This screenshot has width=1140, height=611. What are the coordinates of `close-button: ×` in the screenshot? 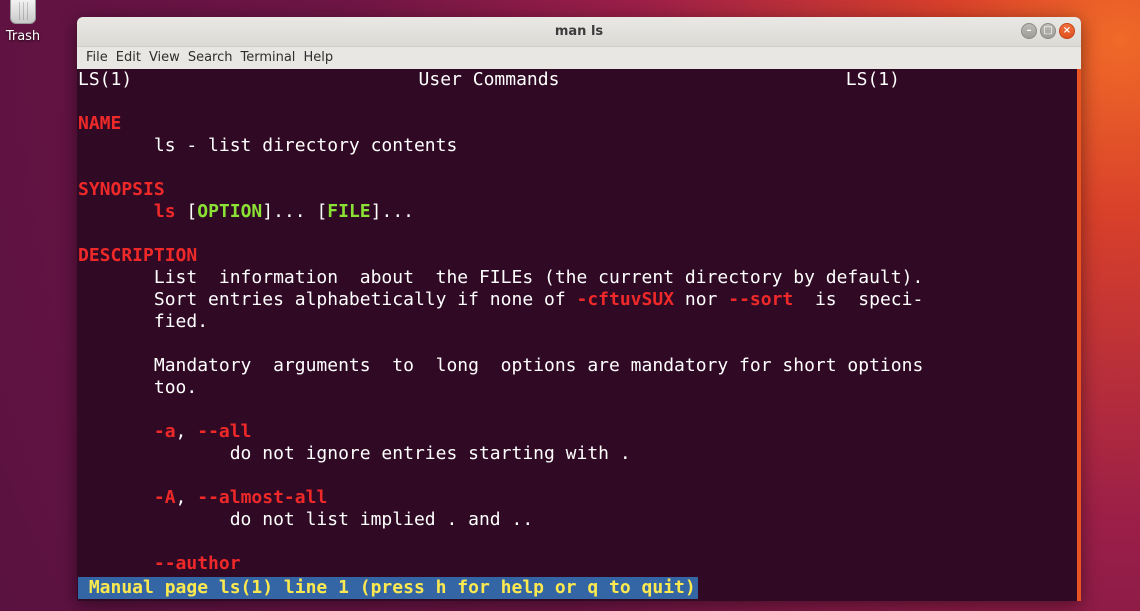 It's located at (1067, 31).